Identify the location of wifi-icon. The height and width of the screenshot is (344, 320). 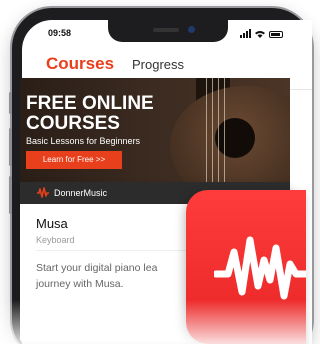
(260, 34).